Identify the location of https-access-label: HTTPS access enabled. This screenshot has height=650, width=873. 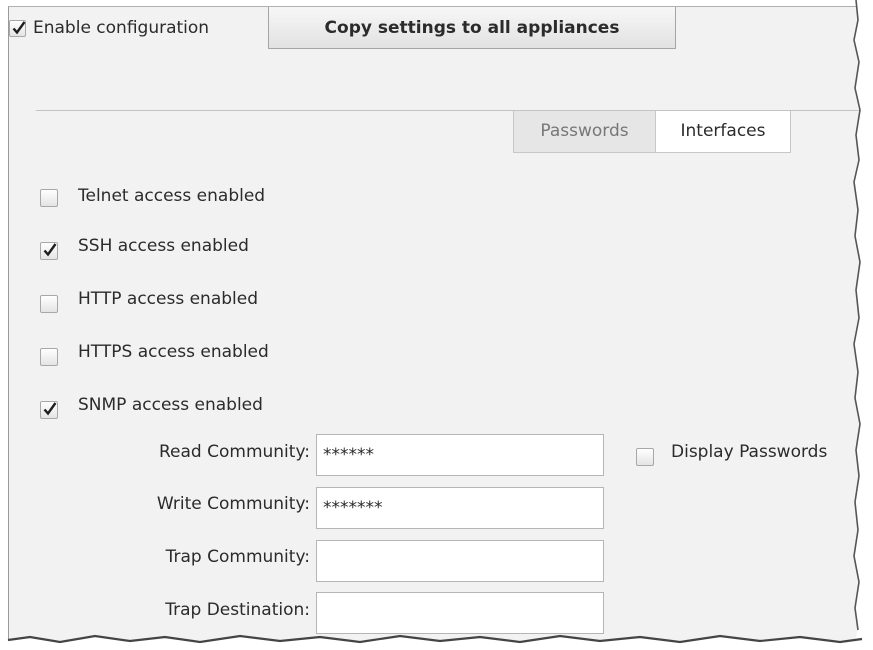
(173, 352).